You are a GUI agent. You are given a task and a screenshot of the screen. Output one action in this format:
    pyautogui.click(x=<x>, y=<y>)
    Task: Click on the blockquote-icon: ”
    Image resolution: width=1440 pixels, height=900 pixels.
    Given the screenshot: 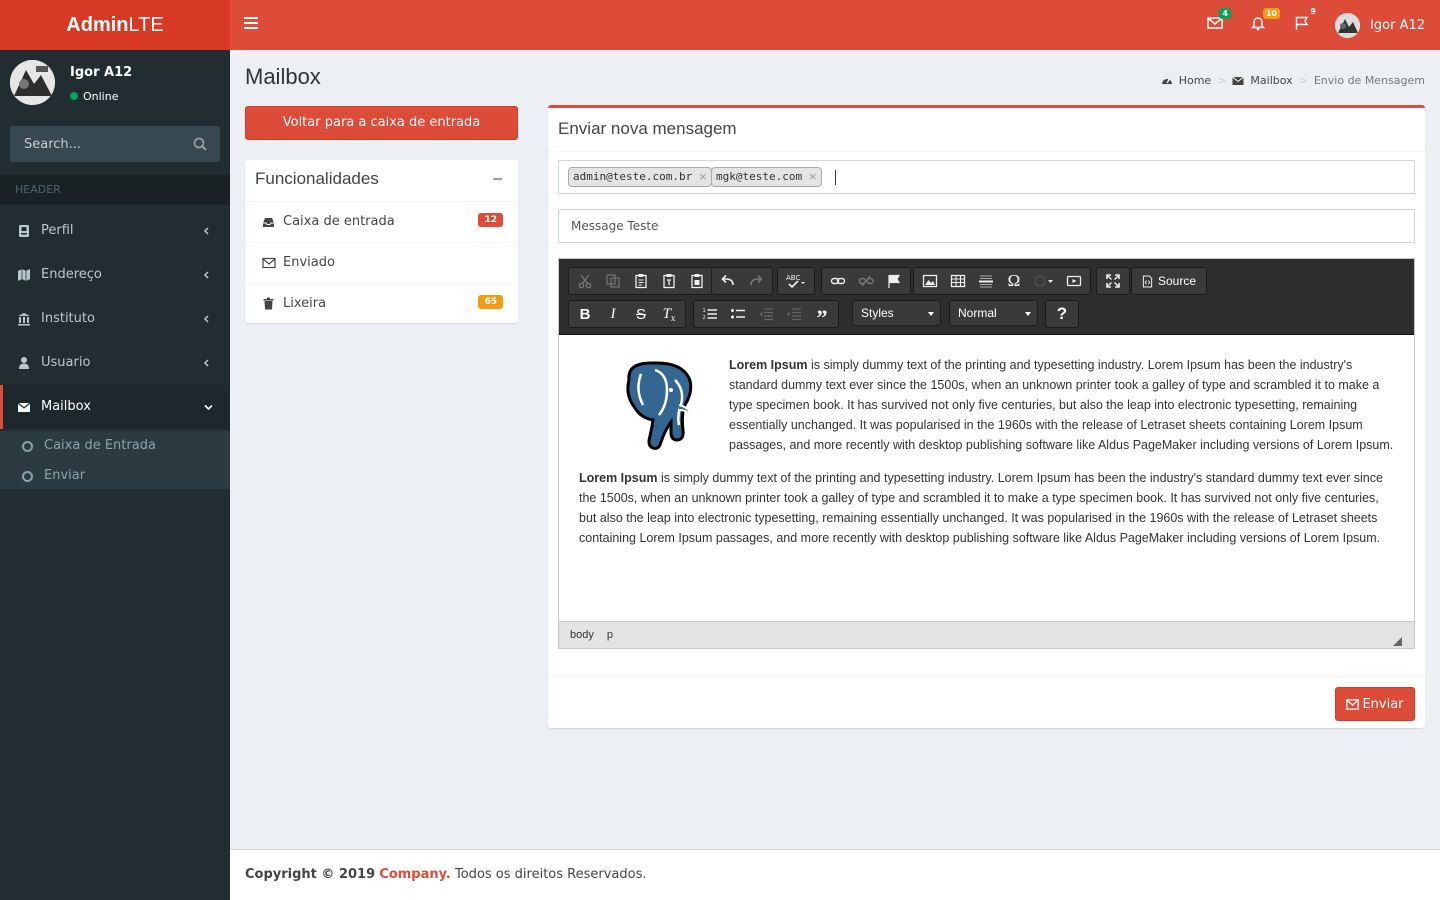 What is the action you would take?
    pyautogui.click(x=822, y=316)
    